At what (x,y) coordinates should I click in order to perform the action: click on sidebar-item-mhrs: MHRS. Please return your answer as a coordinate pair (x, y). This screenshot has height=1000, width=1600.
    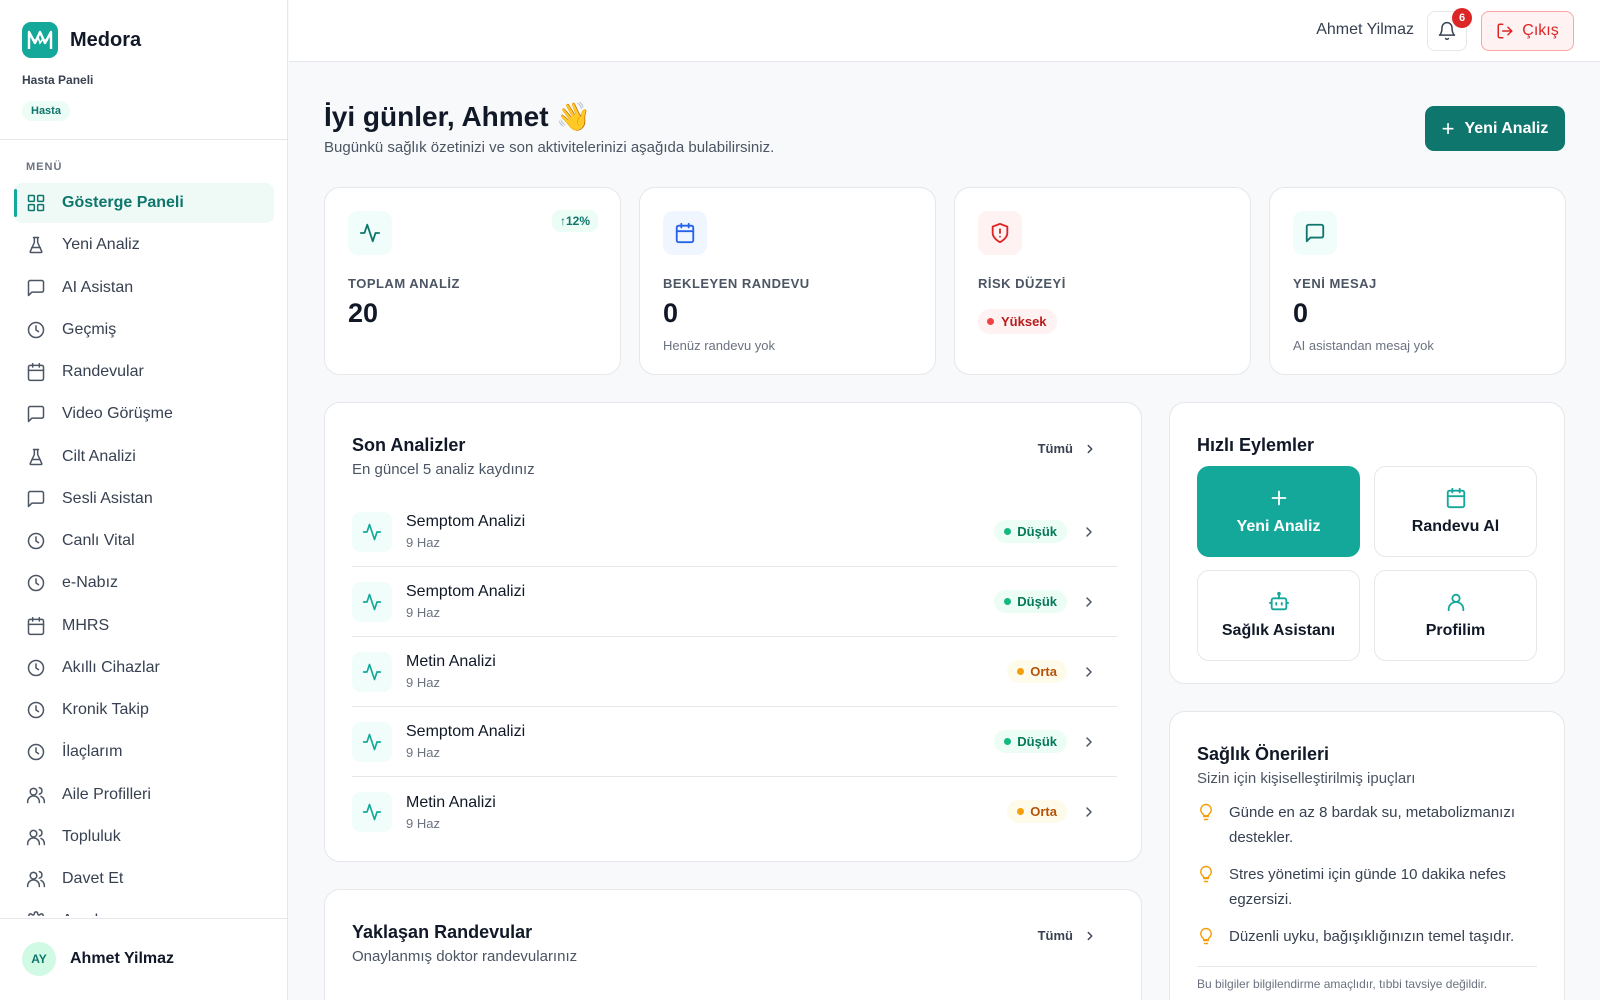
    Looking at the image, I should click on (144, 626).